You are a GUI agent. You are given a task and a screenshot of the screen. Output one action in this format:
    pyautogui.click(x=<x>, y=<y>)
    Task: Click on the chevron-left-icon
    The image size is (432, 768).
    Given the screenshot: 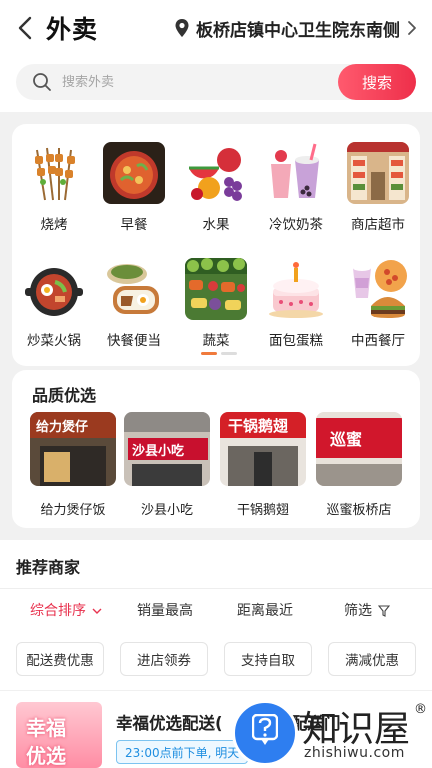 What is the action you would take?
    pyautogui.click(x=25, y=28)
    